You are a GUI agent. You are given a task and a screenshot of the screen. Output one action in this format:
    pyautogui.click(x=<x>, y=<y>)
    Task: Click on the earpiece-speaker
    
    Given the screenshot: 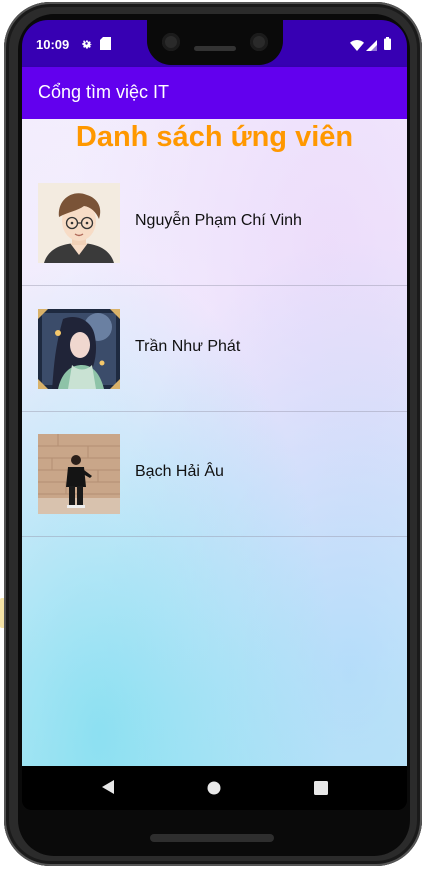 What is the action you would take?
    pyautogui.click(x=215, y=48)
    